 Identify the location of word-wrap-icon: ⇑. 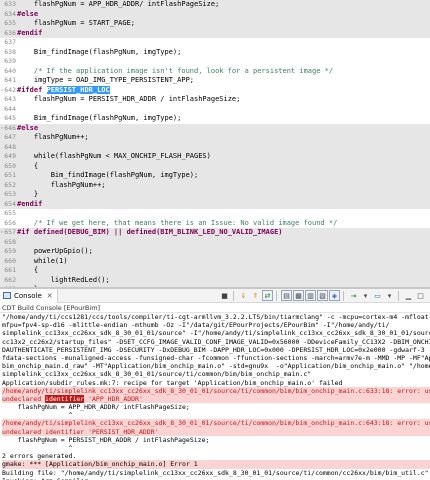
(255, 295).